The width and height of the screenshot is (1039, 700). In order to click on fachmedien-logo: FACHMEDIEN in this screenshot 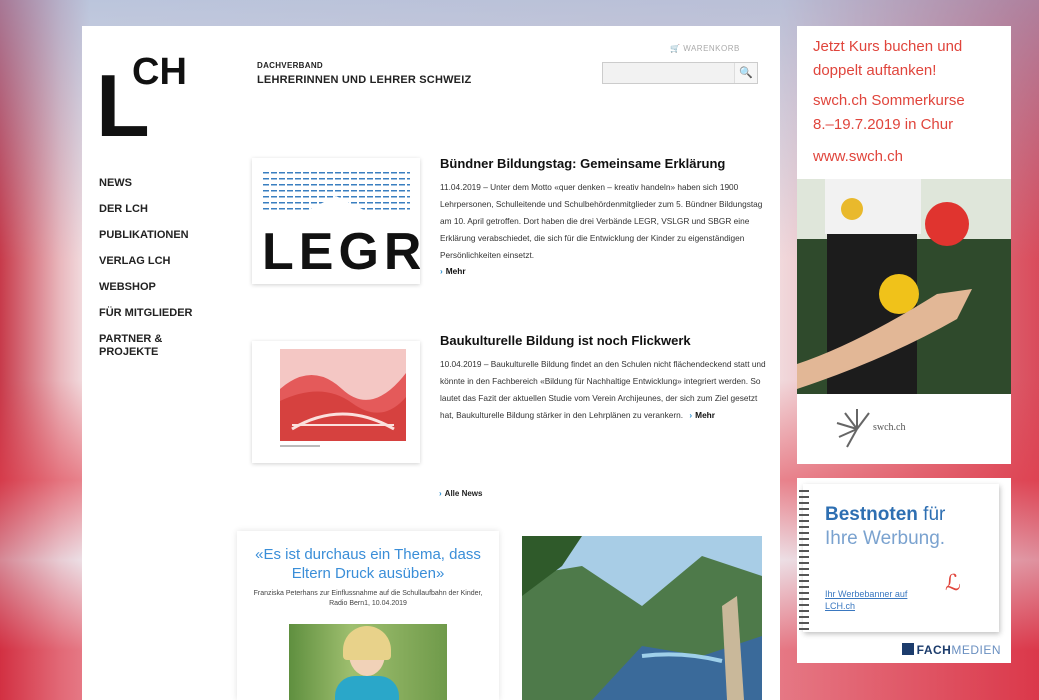, I will do `click(951, 650)`.